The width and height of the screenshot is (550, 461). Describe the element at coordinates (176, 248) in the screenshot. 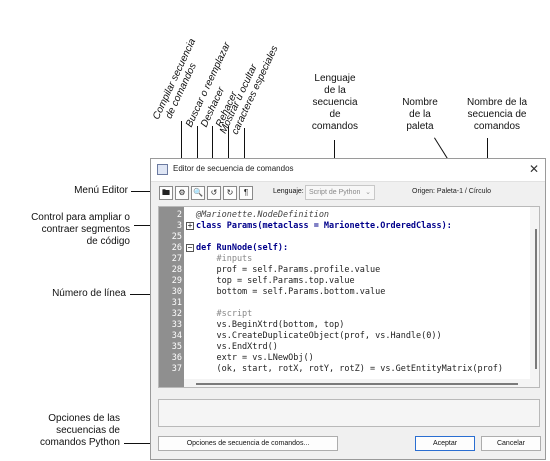

I see `line-number: 26` at that location.